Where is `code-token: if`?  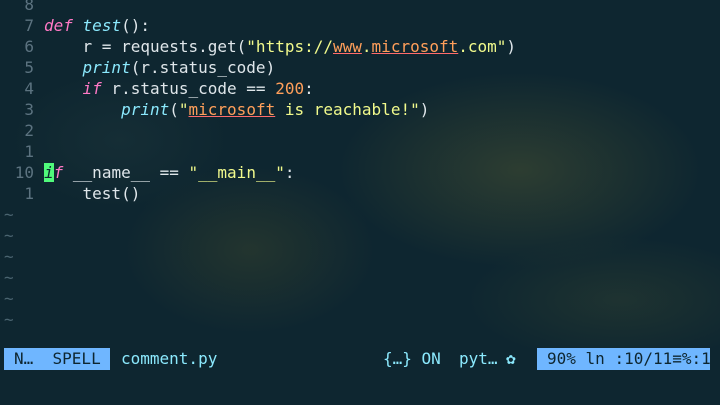 code-token: if is located at coordinates (92, 88).